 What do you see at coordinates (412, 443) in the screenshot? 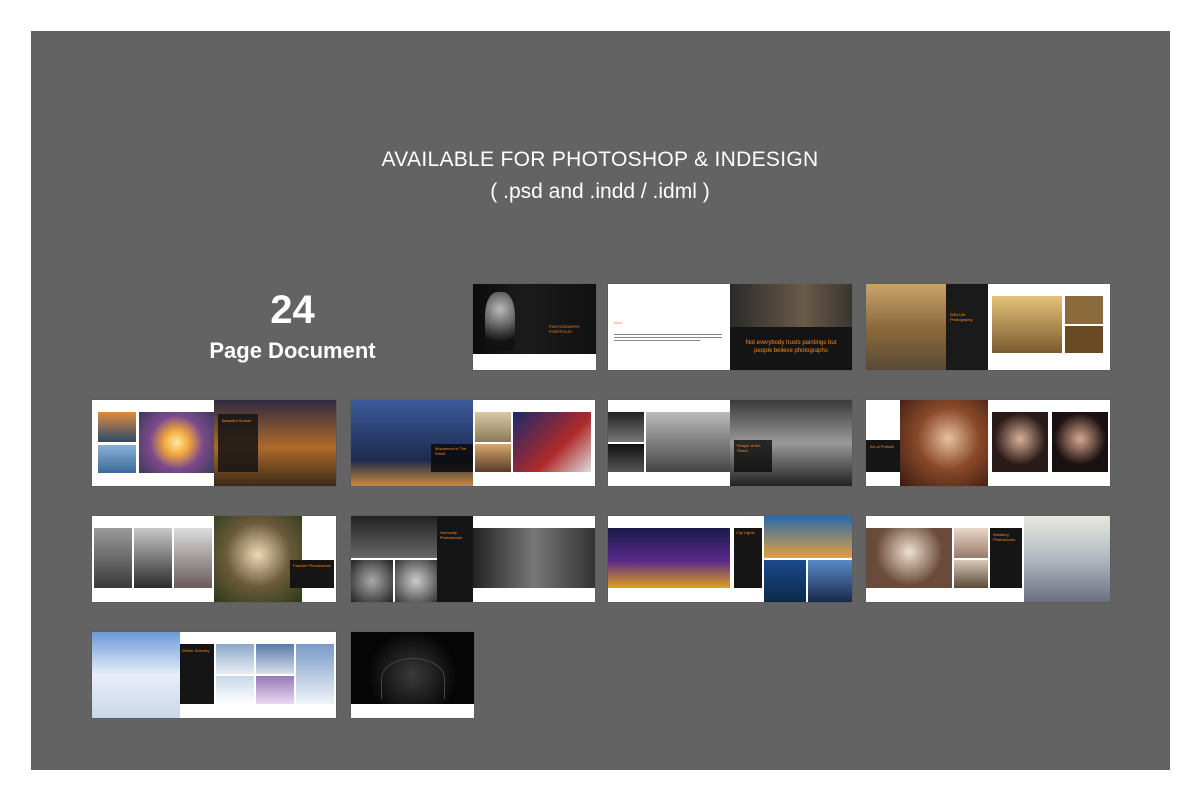
I see `tower-photo` at bounding box center [412, 443].